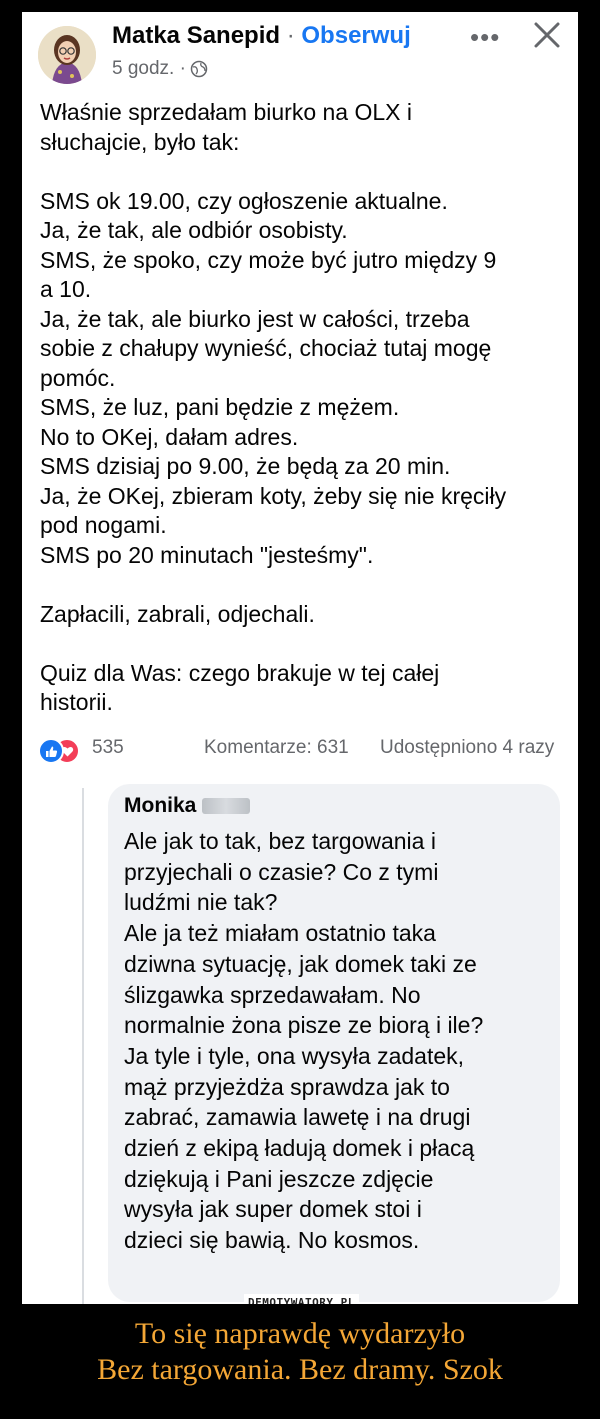 This screenshot has width=600, height=1419. I want to click on author-name: Matka Sanepid, so click(196, 35).